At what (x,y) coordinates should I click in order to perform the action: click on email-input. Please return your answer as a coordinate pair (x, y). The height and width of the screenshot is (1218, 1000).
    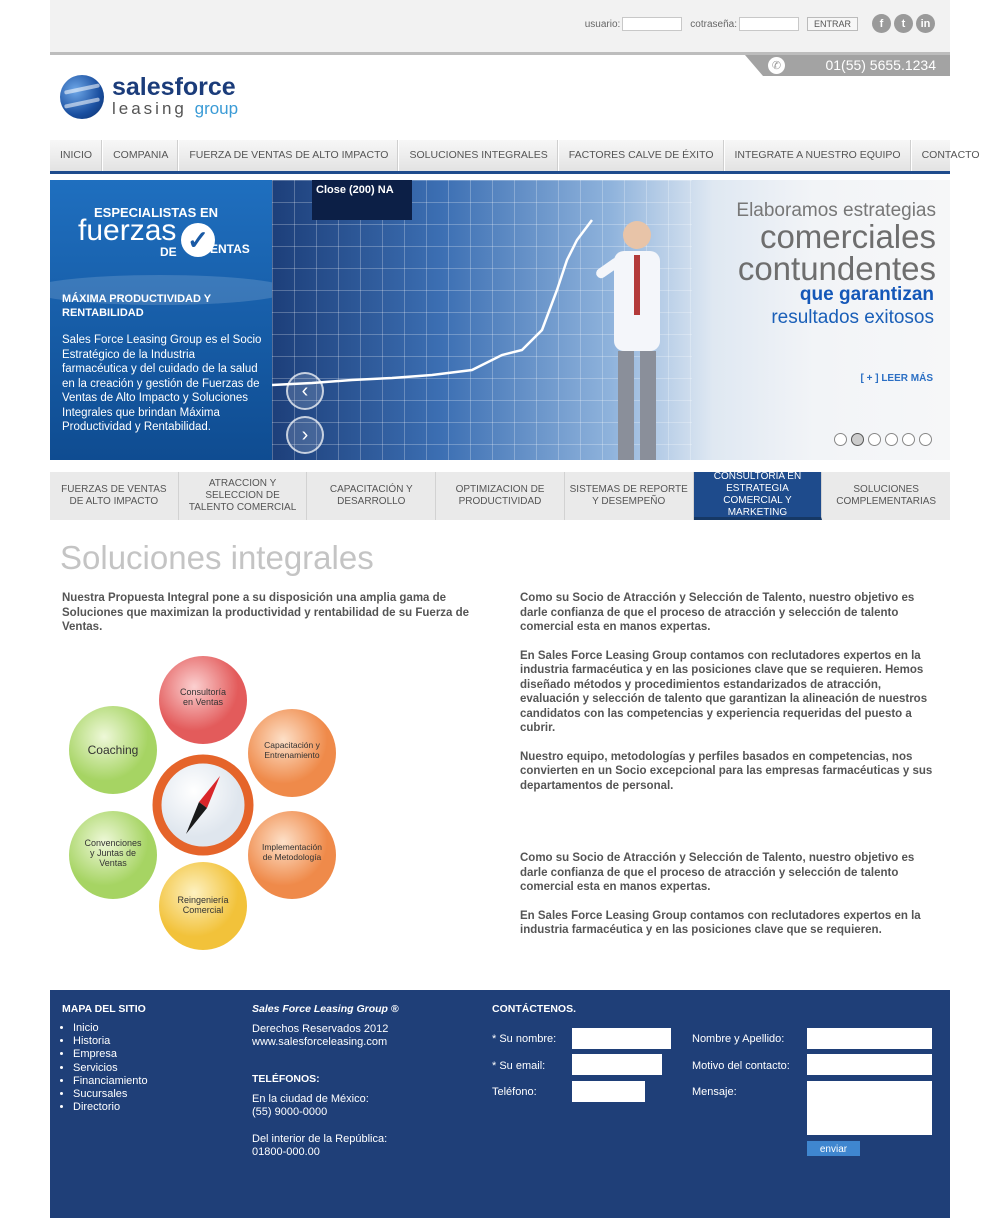
    Looking at the image, I should click on (617, 1064).